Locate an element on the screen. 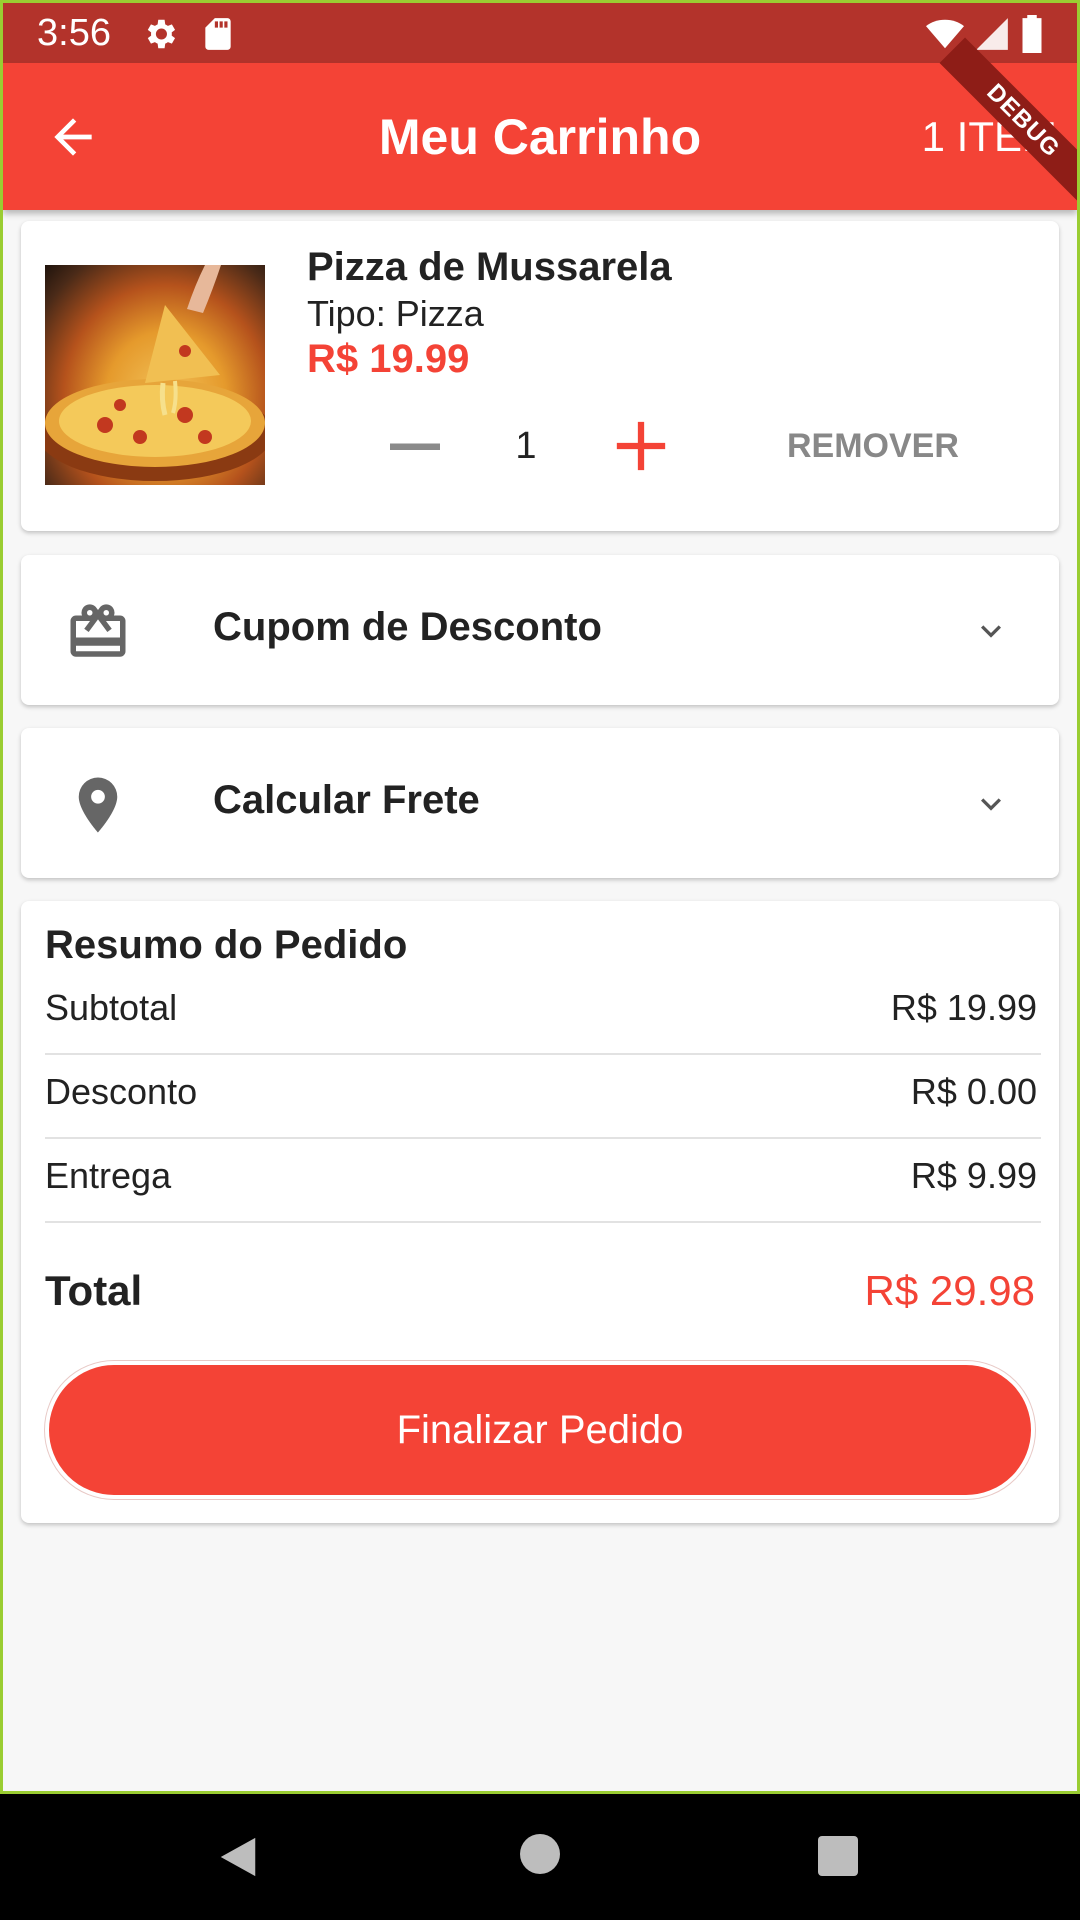 The image size is (1080, 1920). location-pin-icon is located at coordinates (98, 805).